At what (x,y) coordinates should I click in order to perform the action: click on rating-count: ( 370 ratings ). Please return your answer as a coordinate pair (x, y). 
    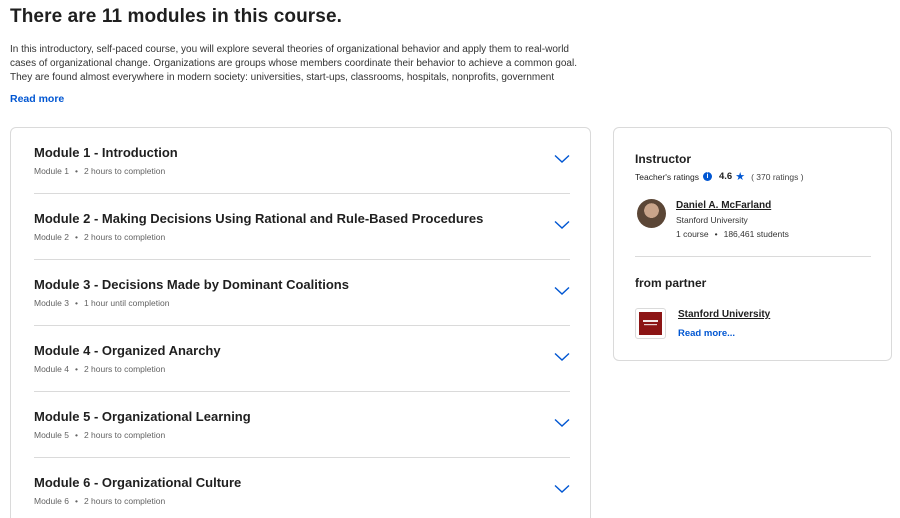
    Looking at the image, I should click on (777, 176).